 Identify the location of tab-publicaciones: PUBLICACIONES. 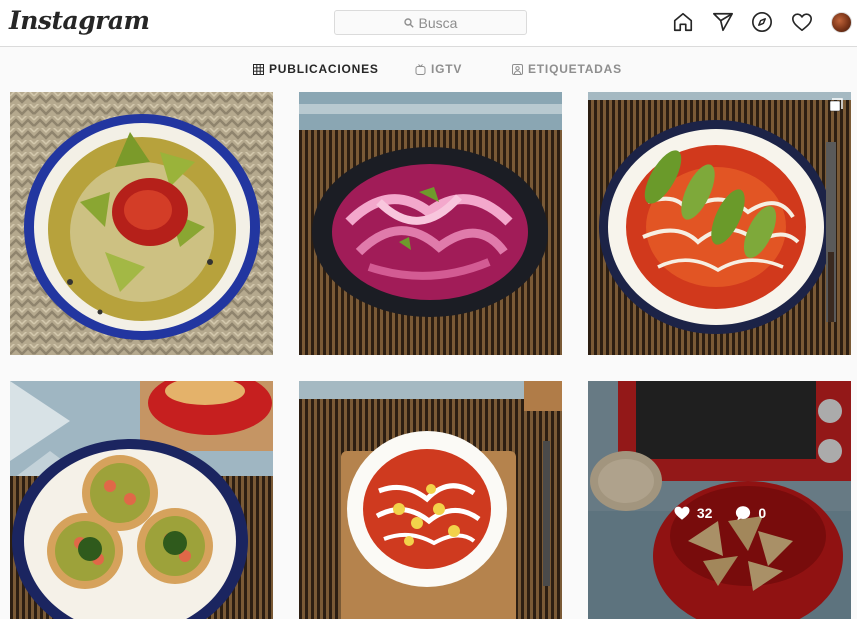
(316, 69).